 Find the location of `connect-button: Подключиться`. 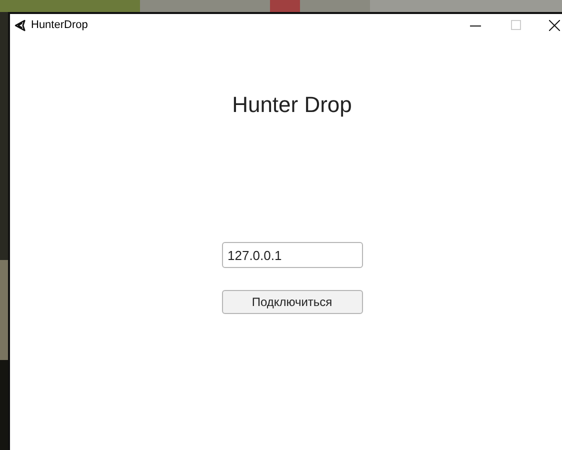

connect-button: Подключиться is located at coordinates (292, 302).